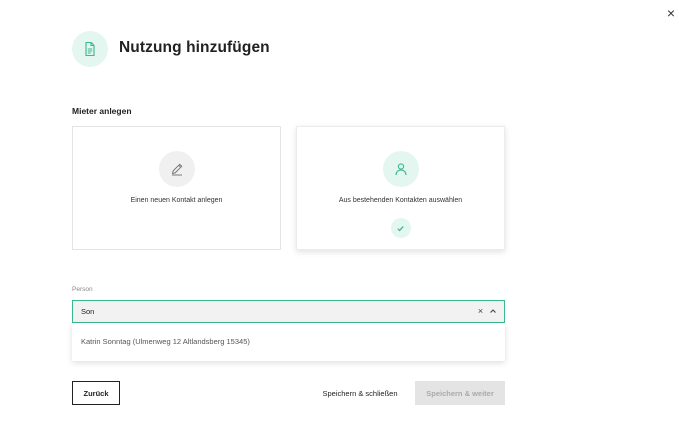  I want to click on person-select-value: Son, so click(87, 311).